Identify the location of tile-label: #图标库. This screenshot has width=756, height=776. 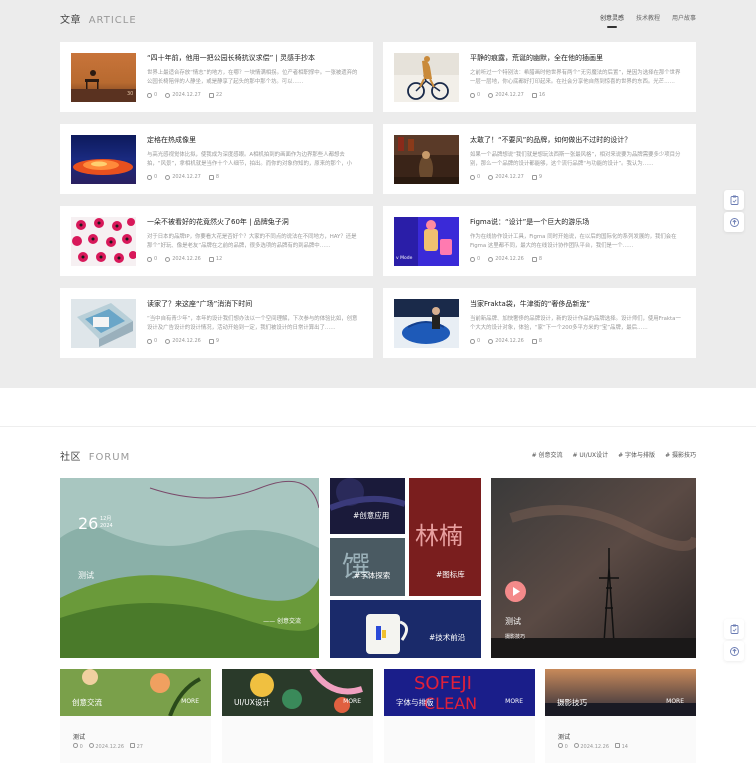
(450, 574).